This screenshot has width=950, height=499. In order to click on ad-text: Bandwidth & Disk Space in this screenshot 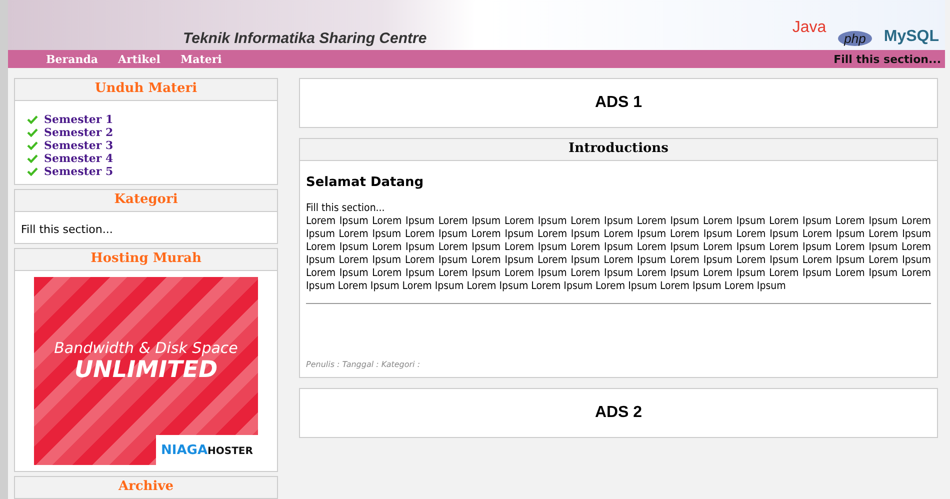, I will do `click(146, 348)`.